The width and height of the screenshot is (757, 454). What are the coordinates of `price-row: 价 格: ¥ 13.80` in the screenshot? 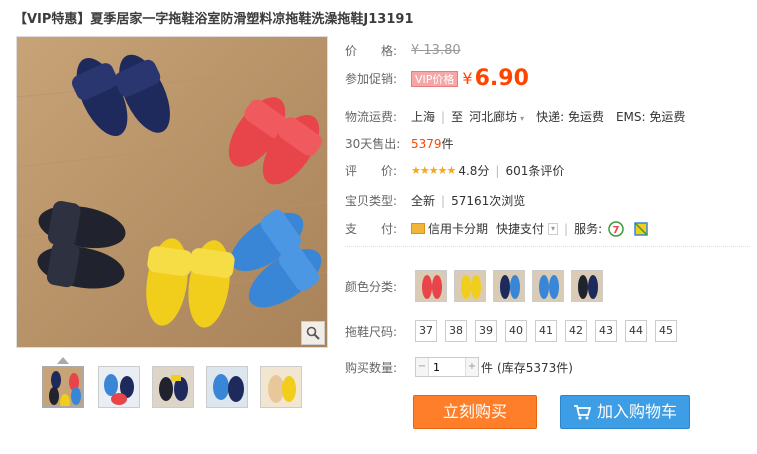 It's located at (403, 50).